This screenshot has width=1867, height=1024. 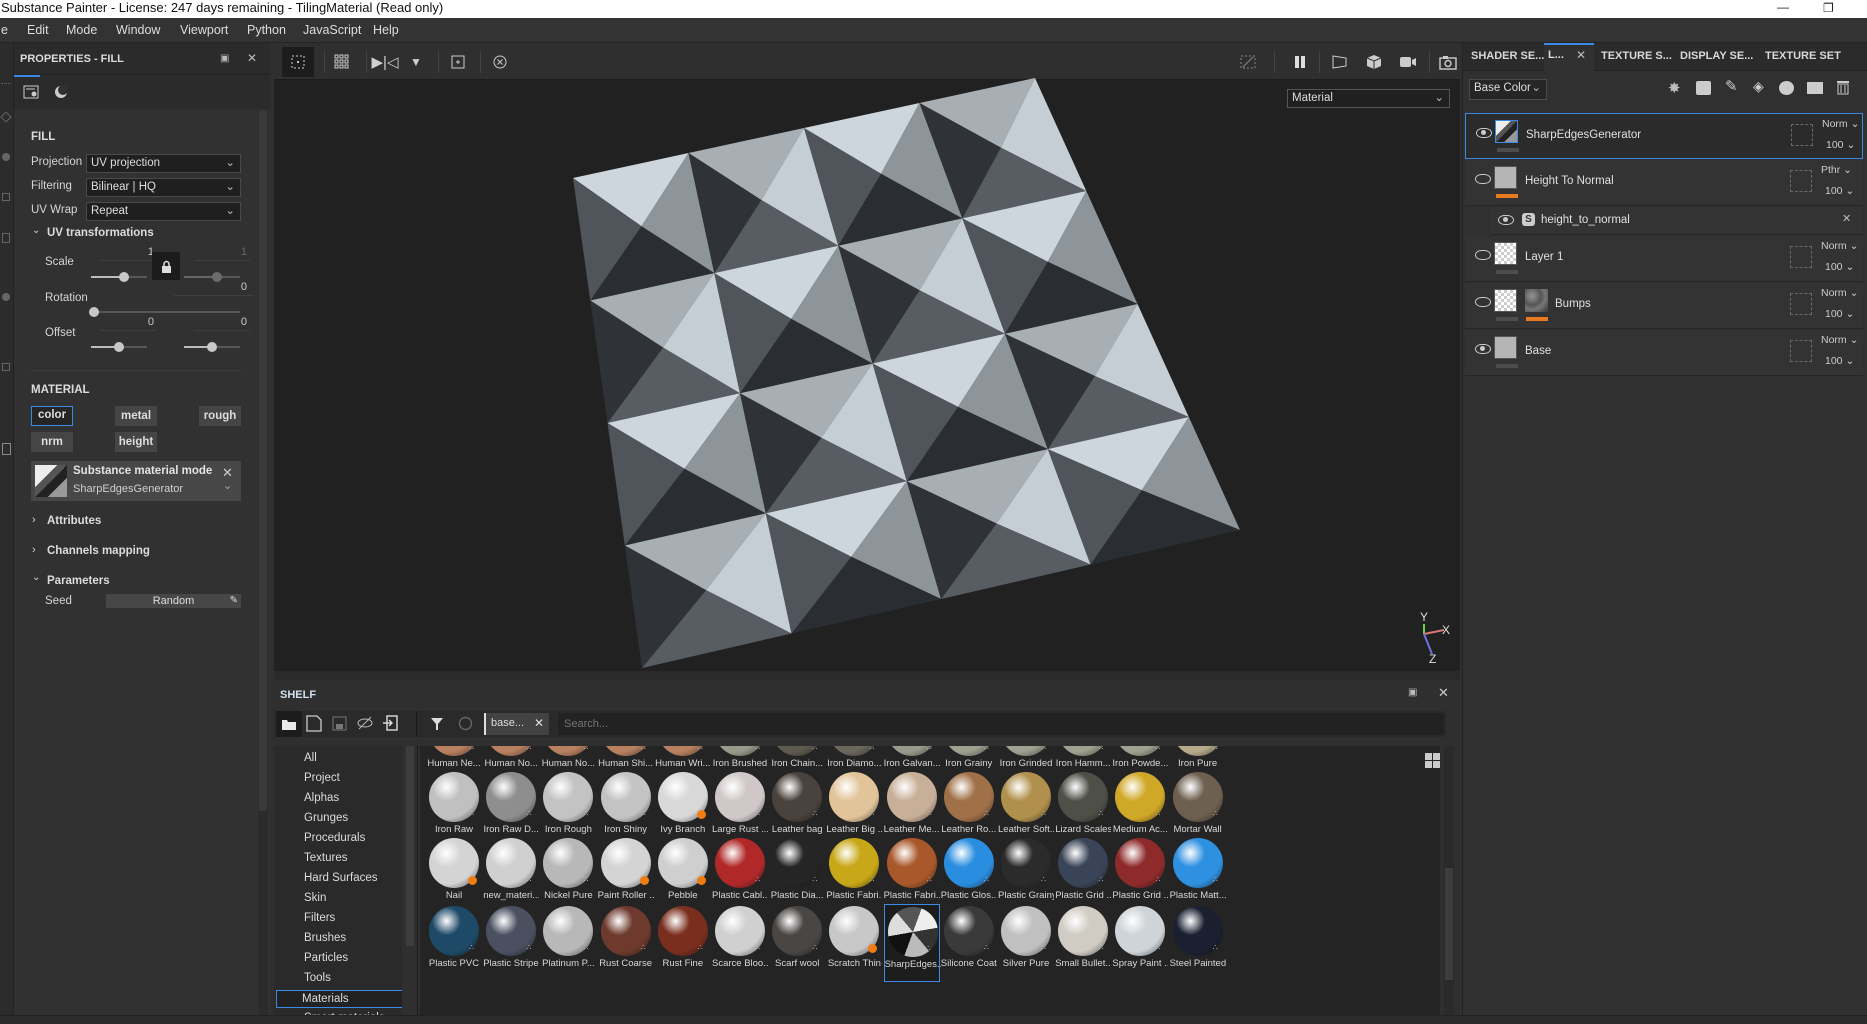 I want to click on chevron-right-icon: ›, so click(x=34, y=520).